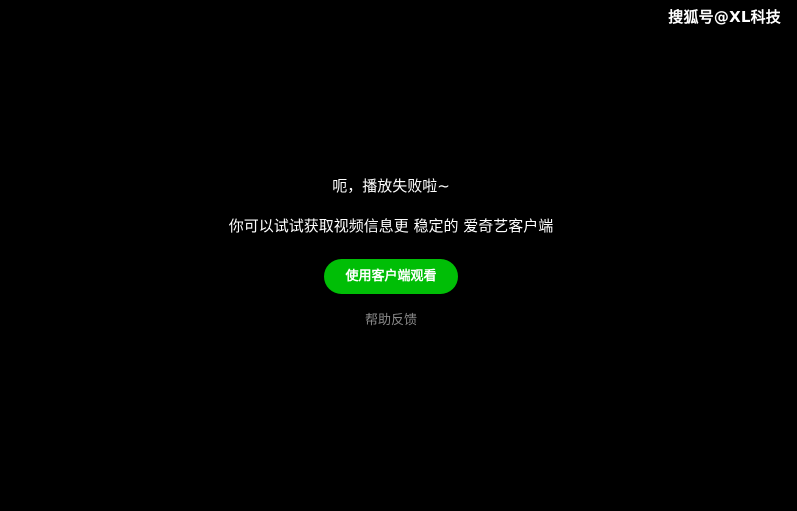  What do you see at coordinates (391, 186) in the screenshot?
I see `error-title: 呃，播放失败啦~` at bounding box center [391, 186].